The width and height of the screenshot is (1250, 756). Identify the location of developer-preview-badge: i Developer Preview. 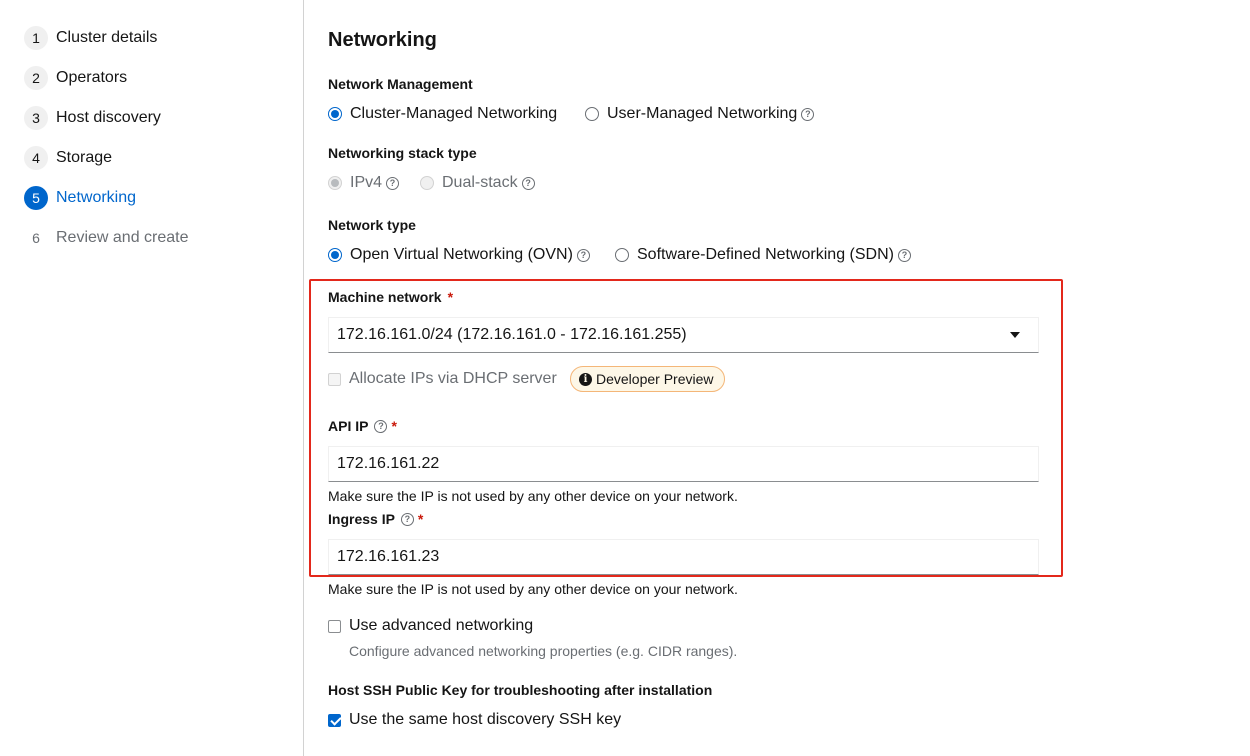
(647, 379).